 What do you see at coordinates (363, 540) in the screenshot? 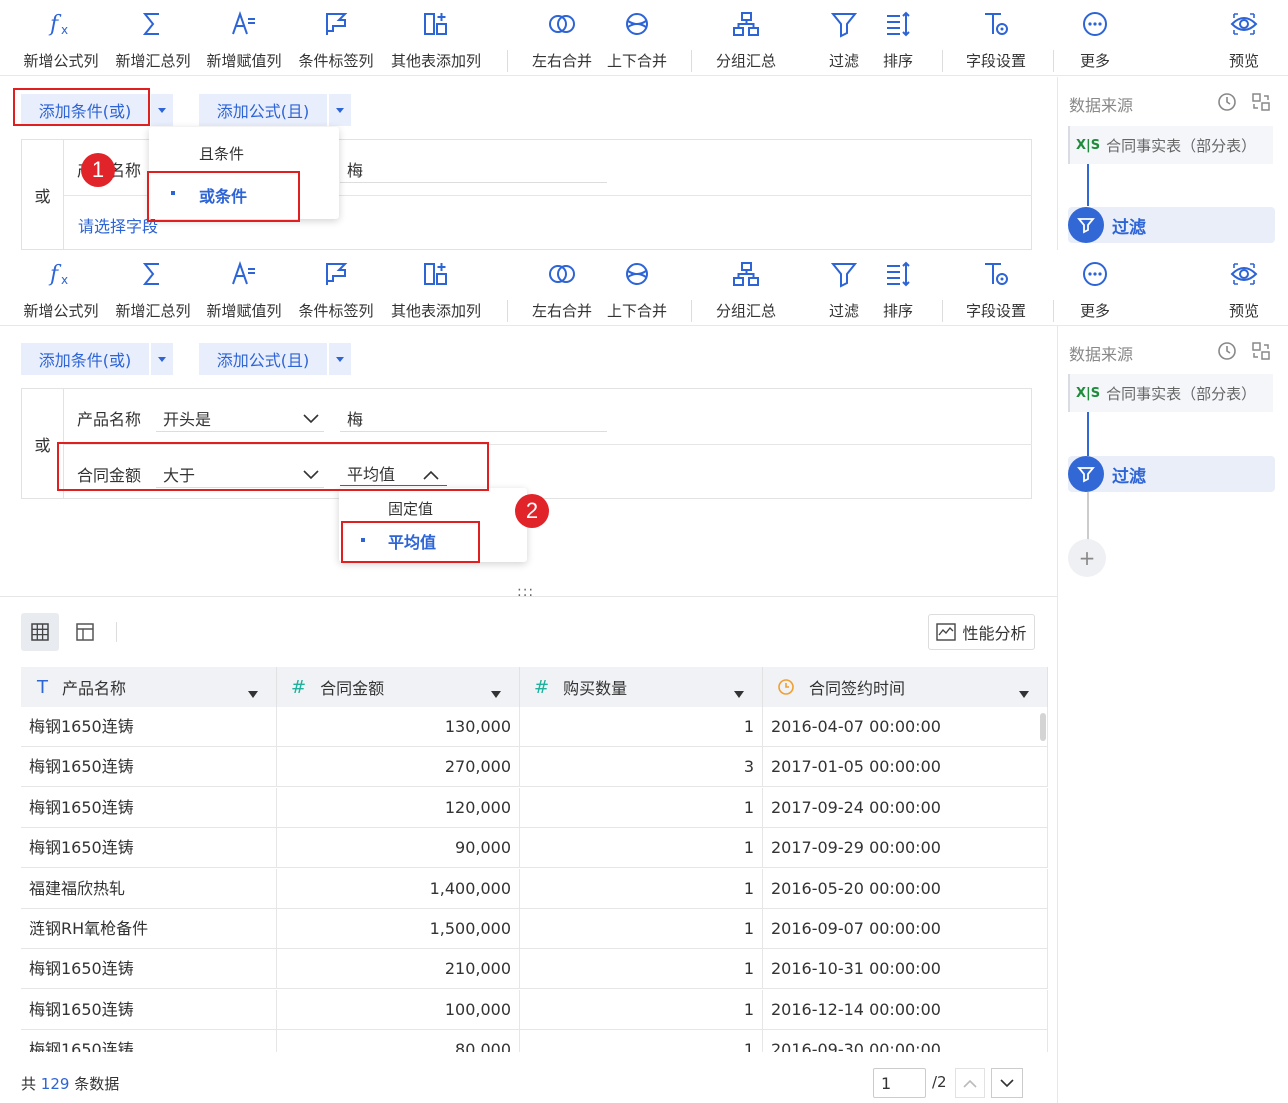
I see `selected-dot` at bounding box center [363, 540].